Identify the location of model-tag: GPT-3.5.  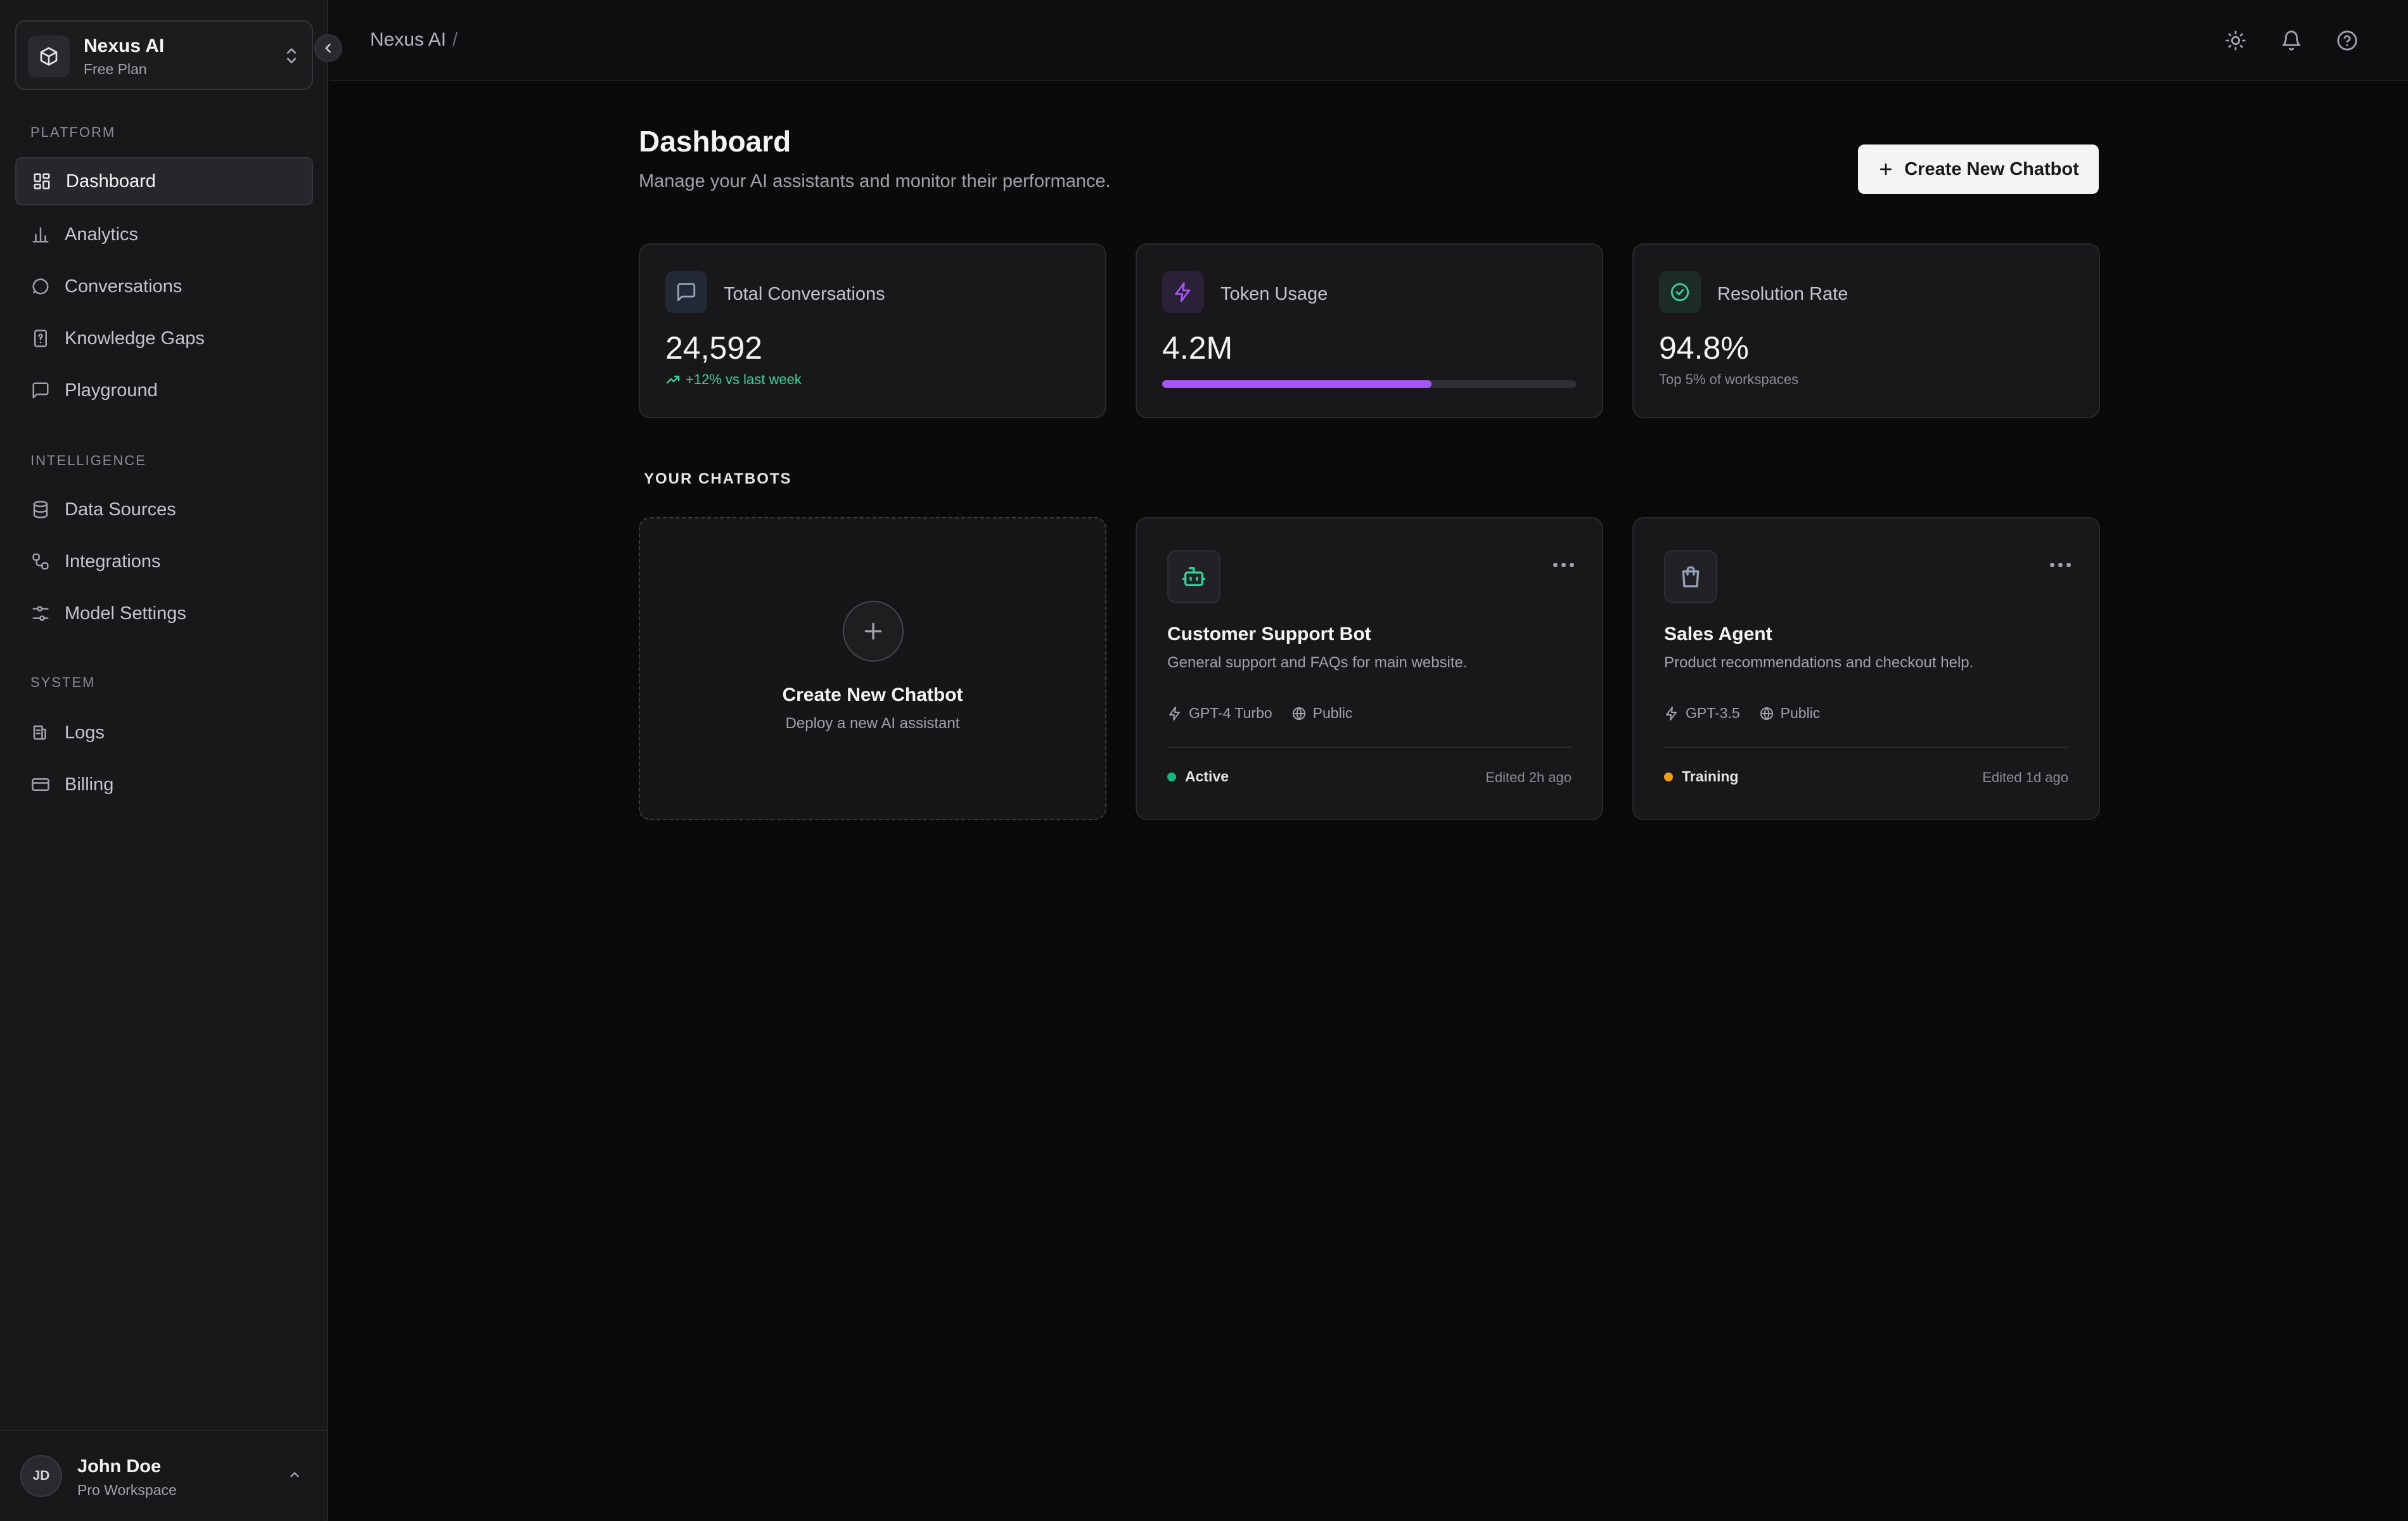
(1702, 714).